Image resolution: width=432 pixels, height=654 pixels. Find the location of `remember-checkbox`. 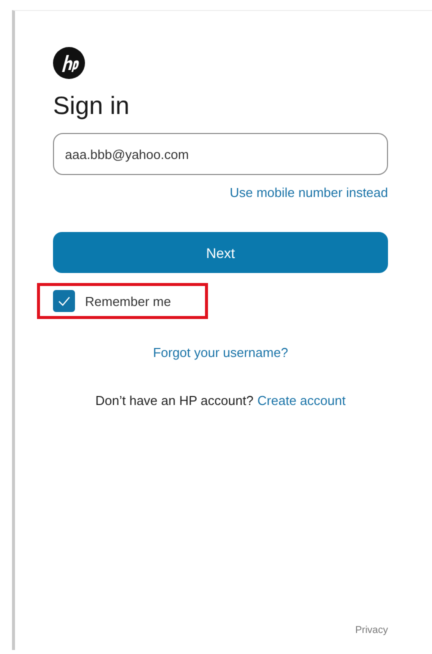

remember-checkbox is located at coordinates (64, 301).